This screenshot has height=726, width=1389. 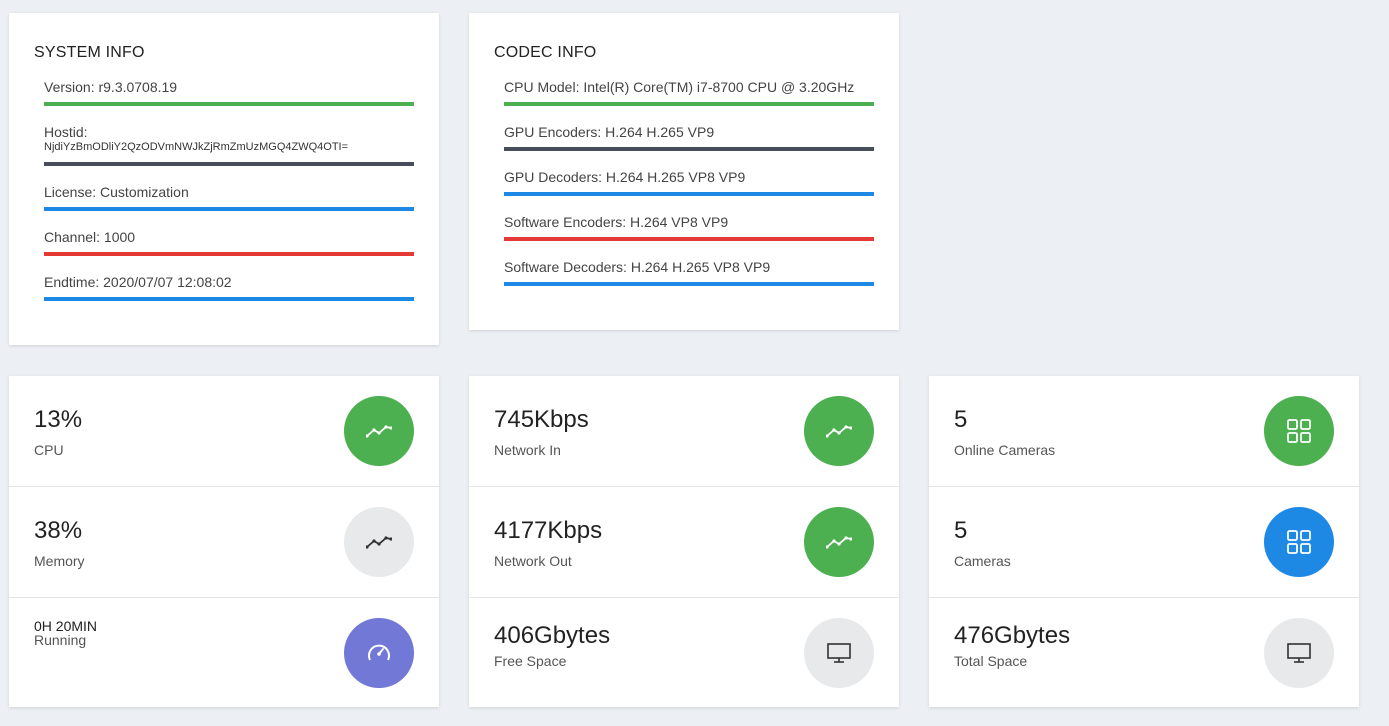 What do you see at coordinates (552, 635) in the screenshot?
I see `free-space-value: 406Gbytes` at bounding box center [552, 635].